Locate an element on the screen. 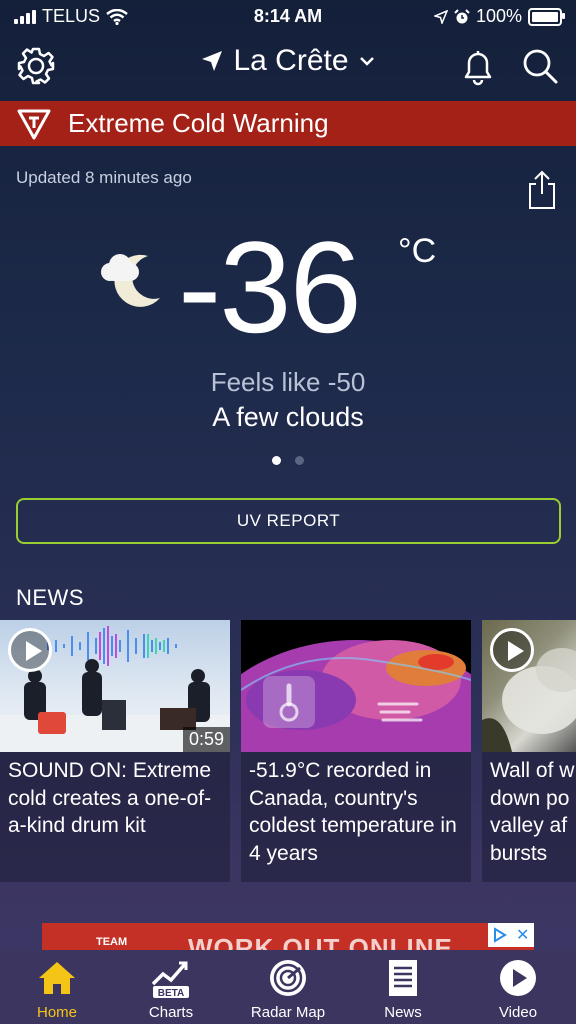  tab-news: News is located at coordinates (403, 987).